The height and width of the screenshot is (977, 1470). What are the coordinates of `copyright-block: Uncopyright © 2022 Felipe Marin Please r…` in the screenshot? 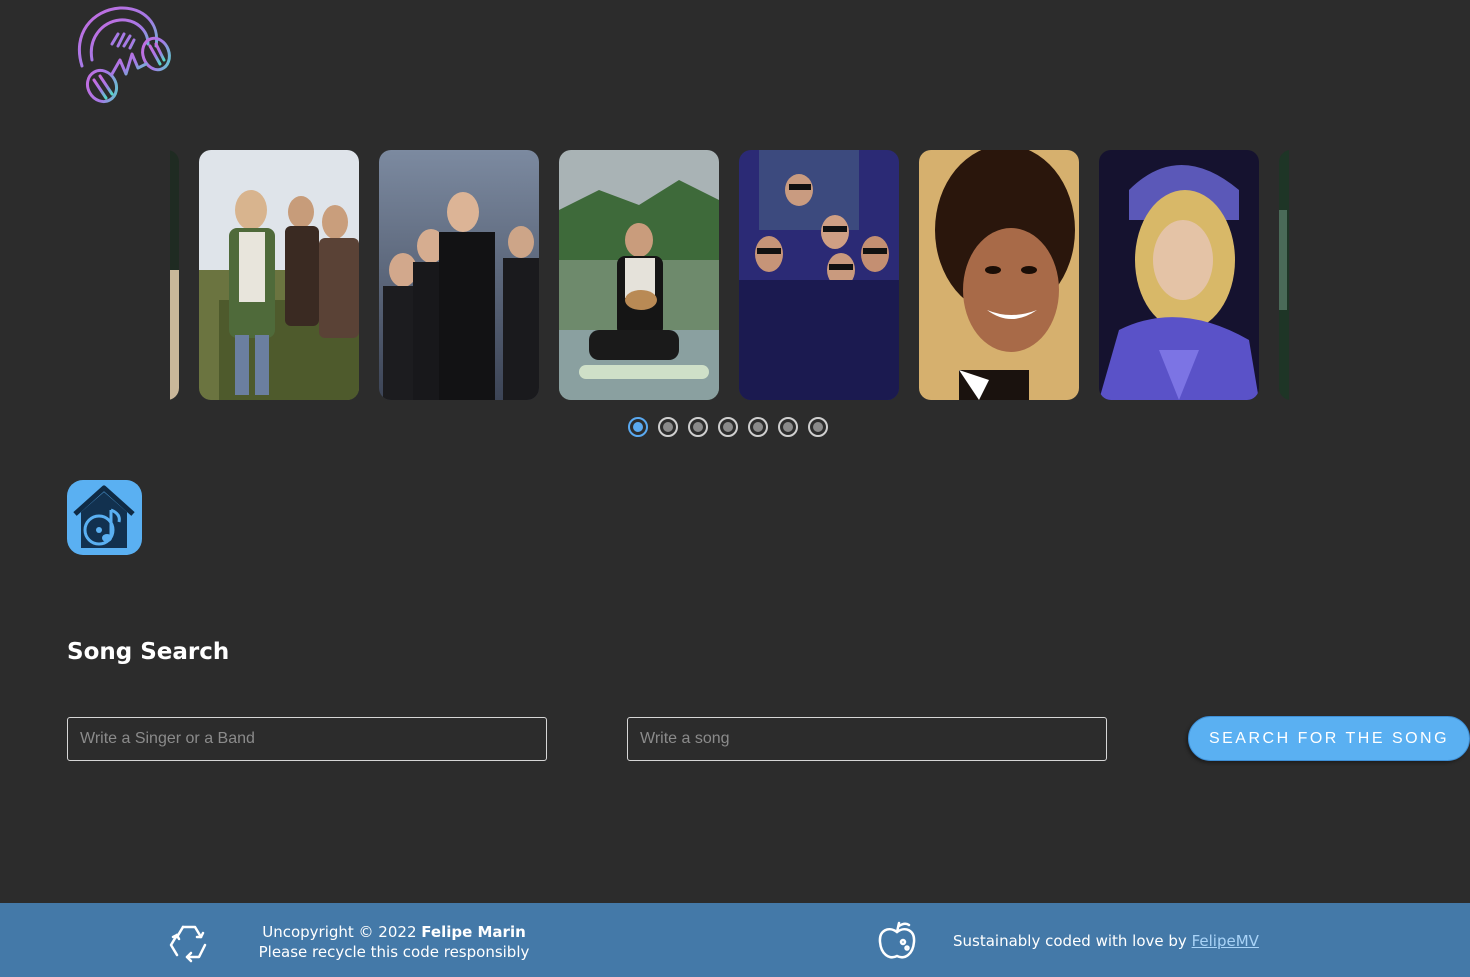 It's located at (394, 942).